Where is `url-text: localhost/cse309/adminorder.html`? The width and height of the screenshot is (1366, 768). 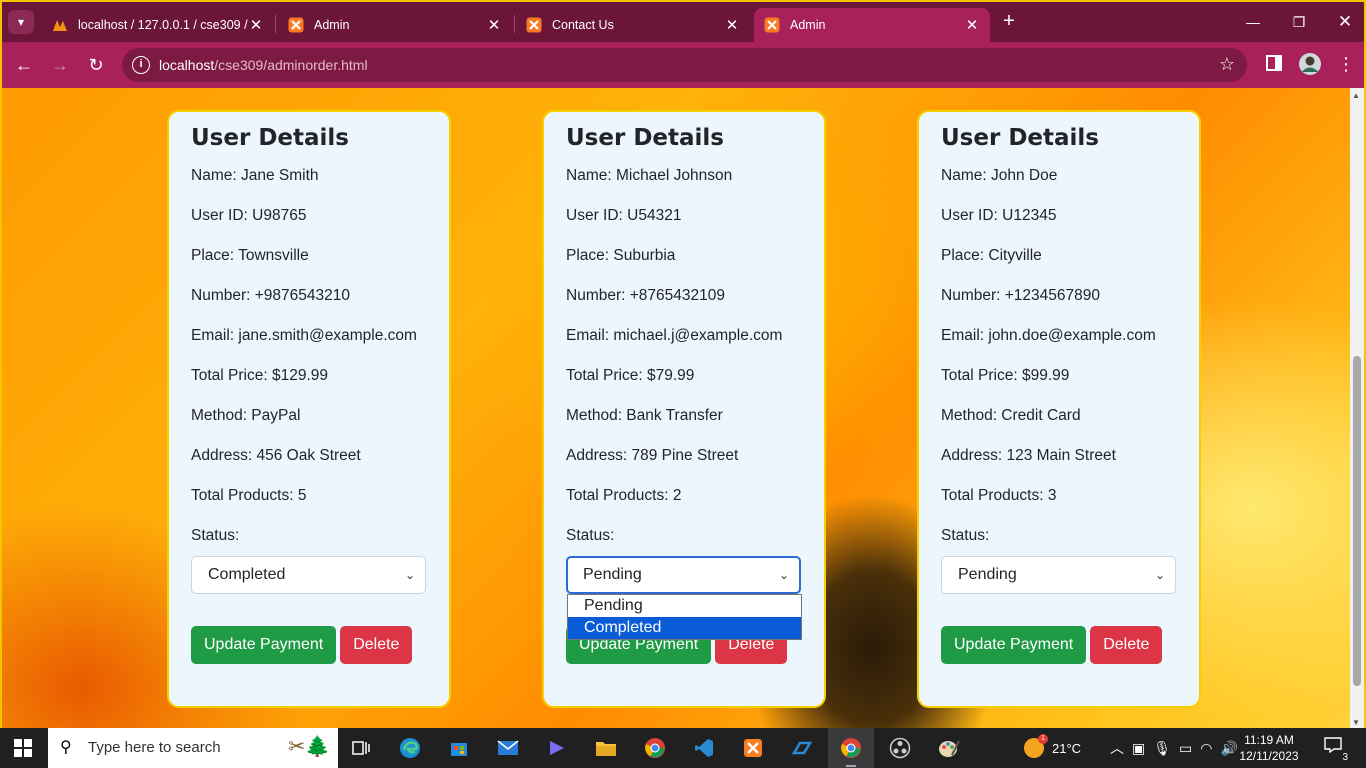 url-text: localhost/cse309/adminorder.html is located at coordinates (263, 65).